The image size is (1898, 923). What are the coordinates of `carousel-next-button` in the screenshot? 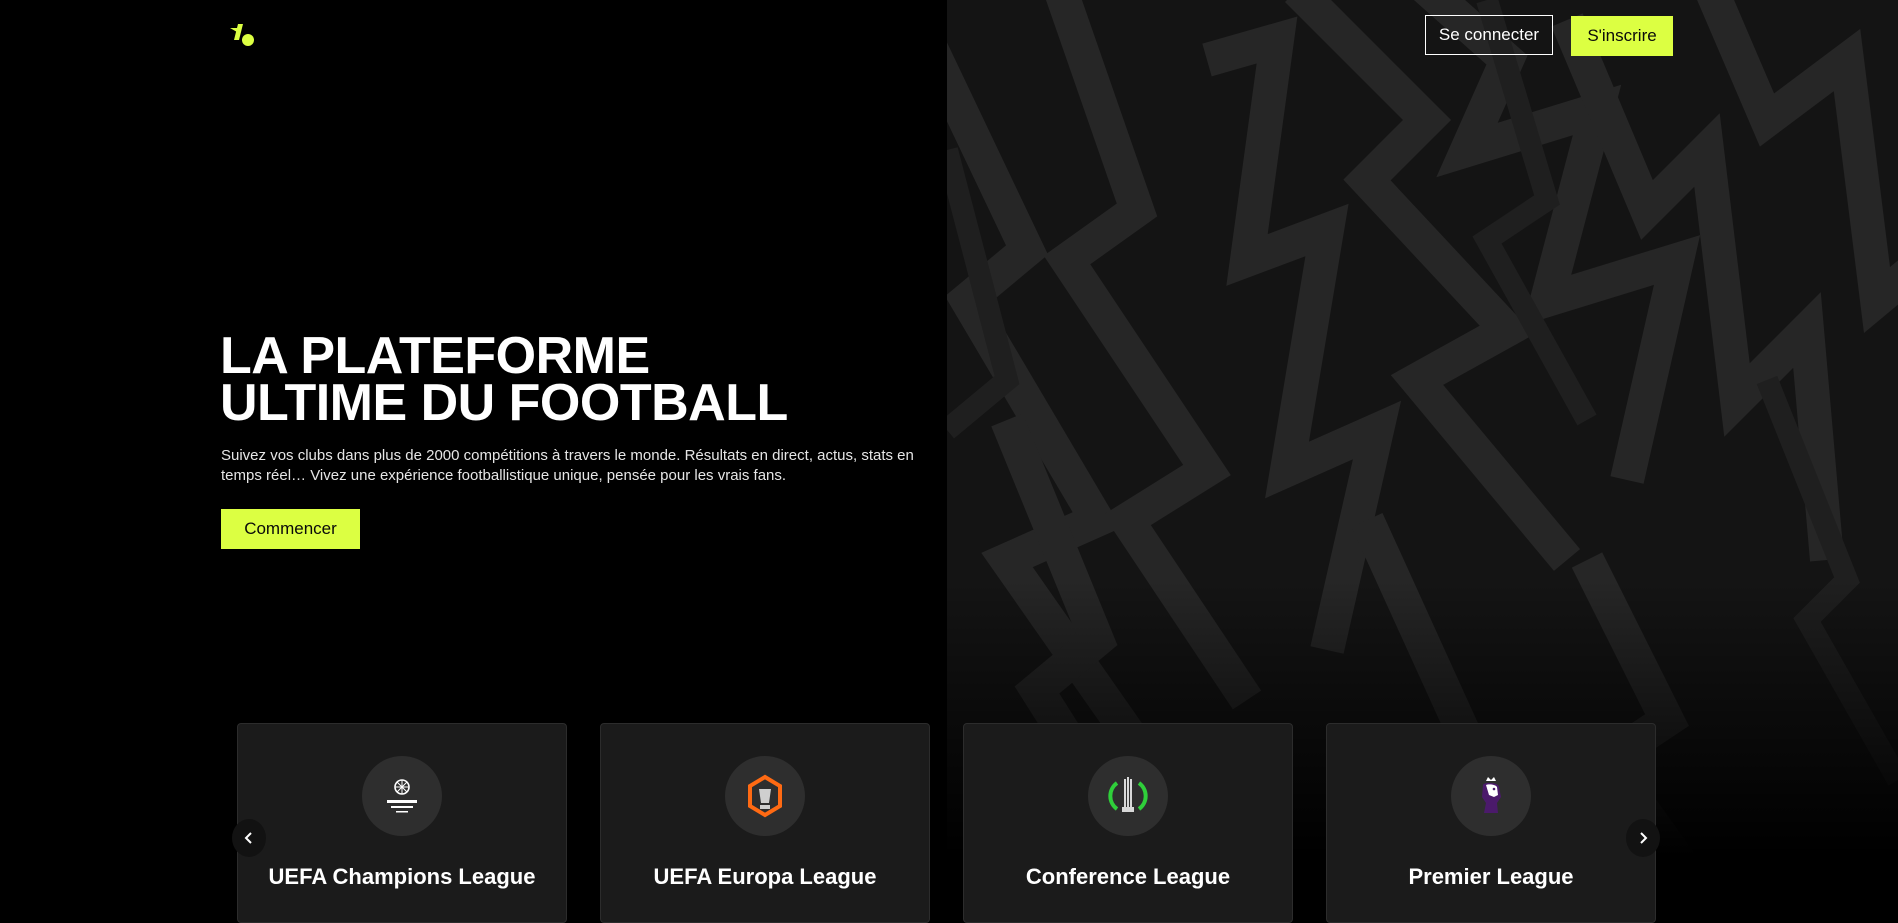 It's located at (1643, 838).